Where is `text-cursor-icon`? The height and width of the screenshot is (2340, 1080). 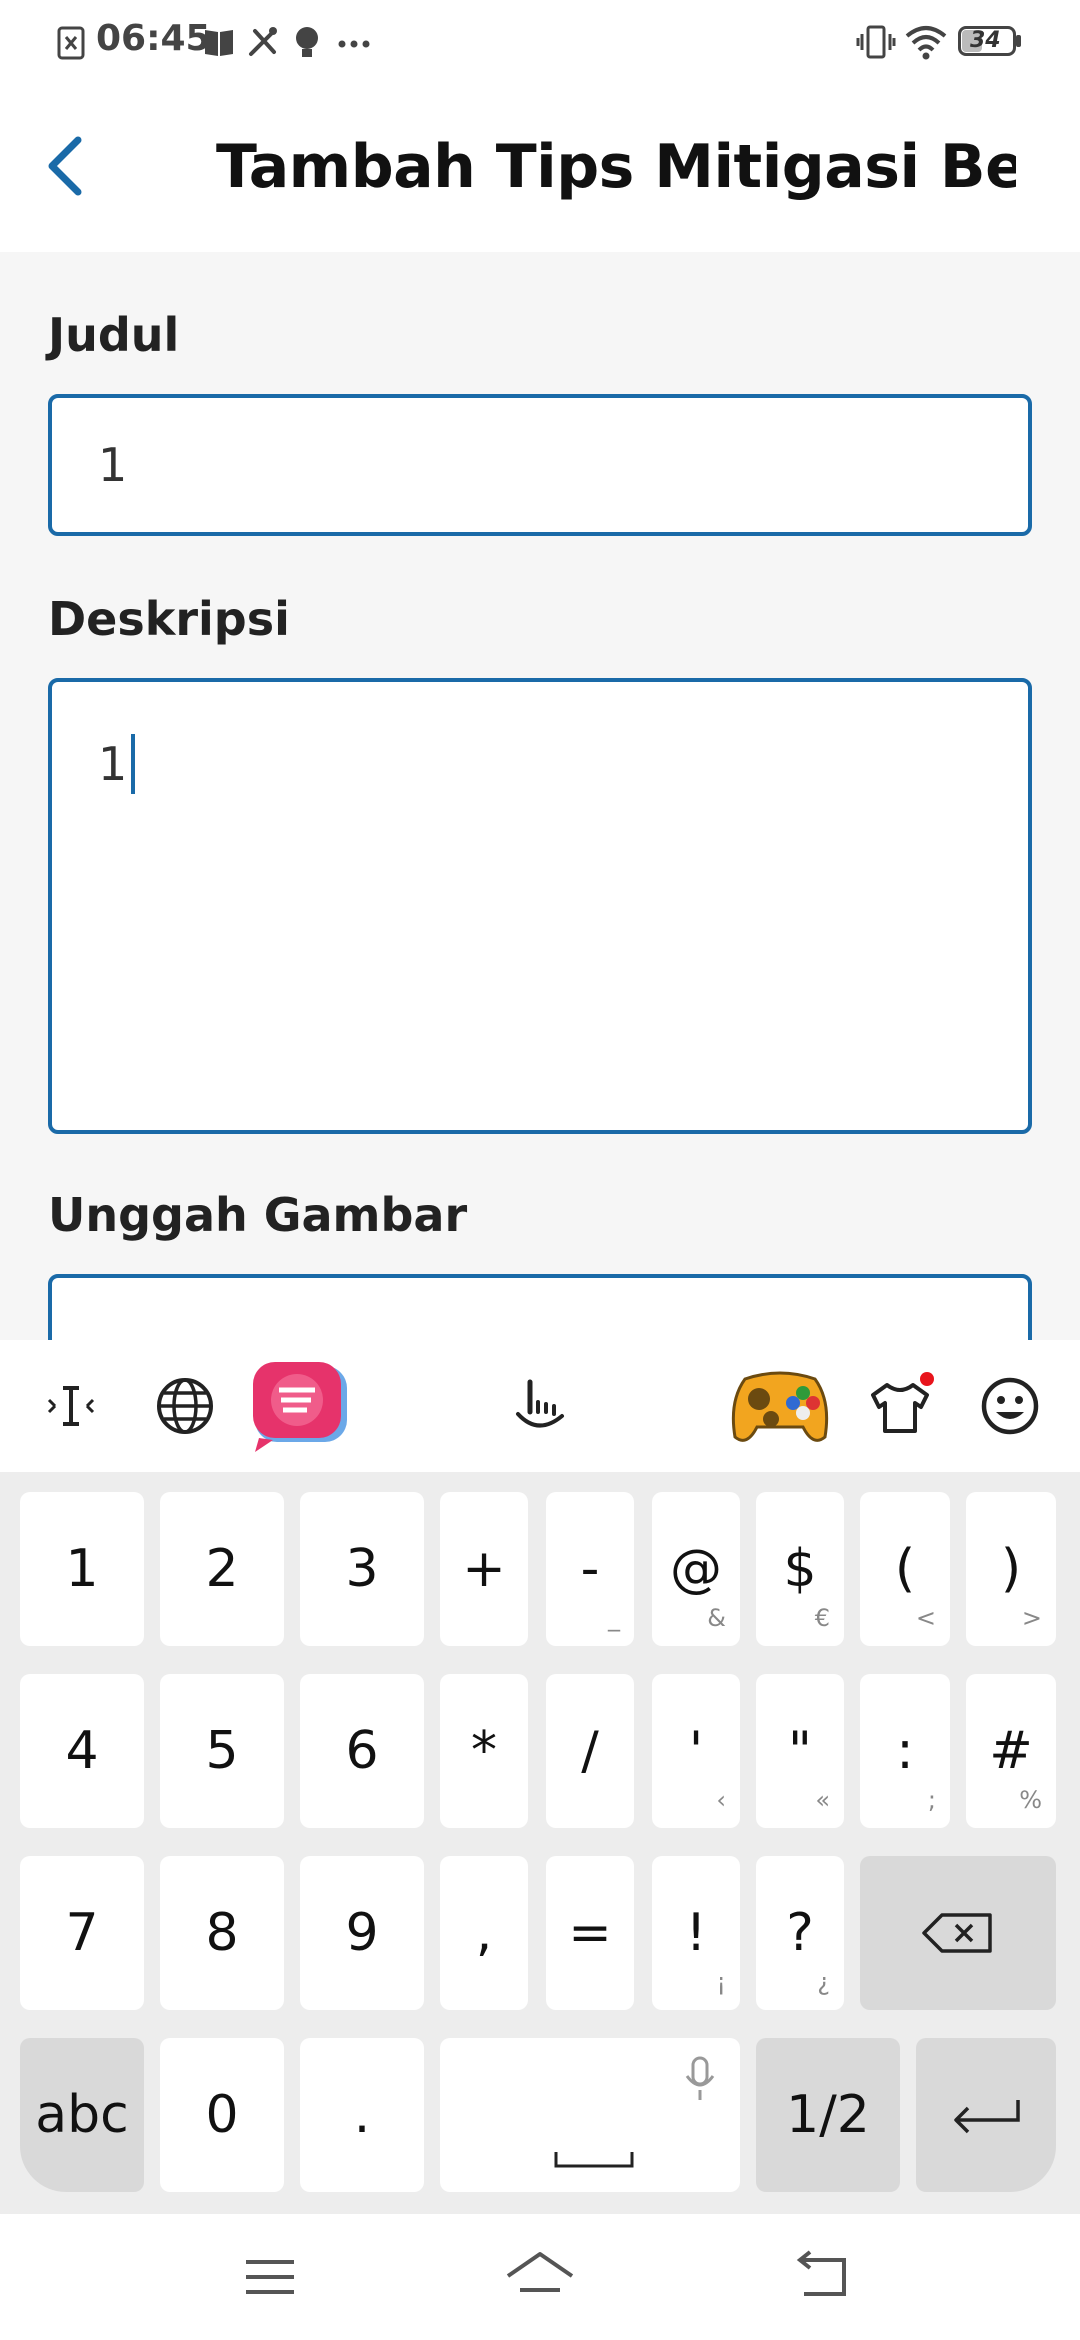 text-cursor-icon is located at coordinates (71, 1406).